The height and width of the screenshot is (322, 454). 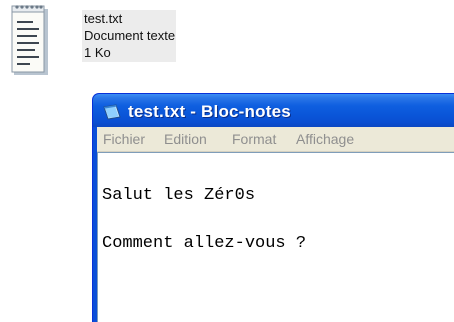 What do you see at coordinates (179, 195) in the screenshot?
I see `editor-line: Salut les Zér0s` at bounding box center [179, 195].